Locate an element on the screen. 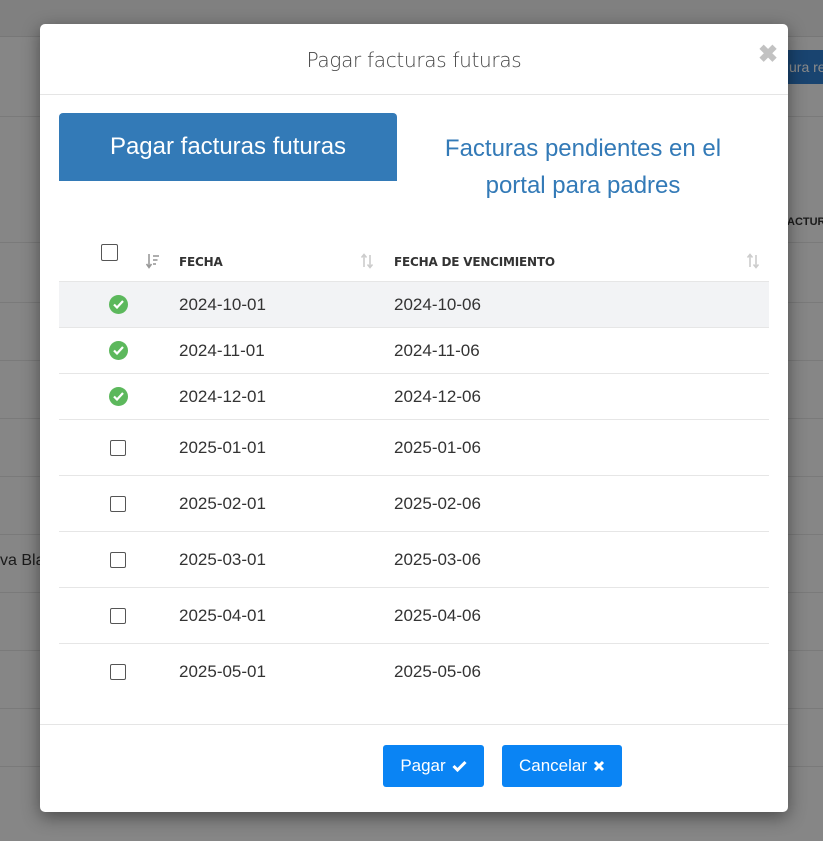 The height and width of the screenshot is (841, 823). modal-header: Pagar facturas futuras ✖ is located at coordinates (414, 59).